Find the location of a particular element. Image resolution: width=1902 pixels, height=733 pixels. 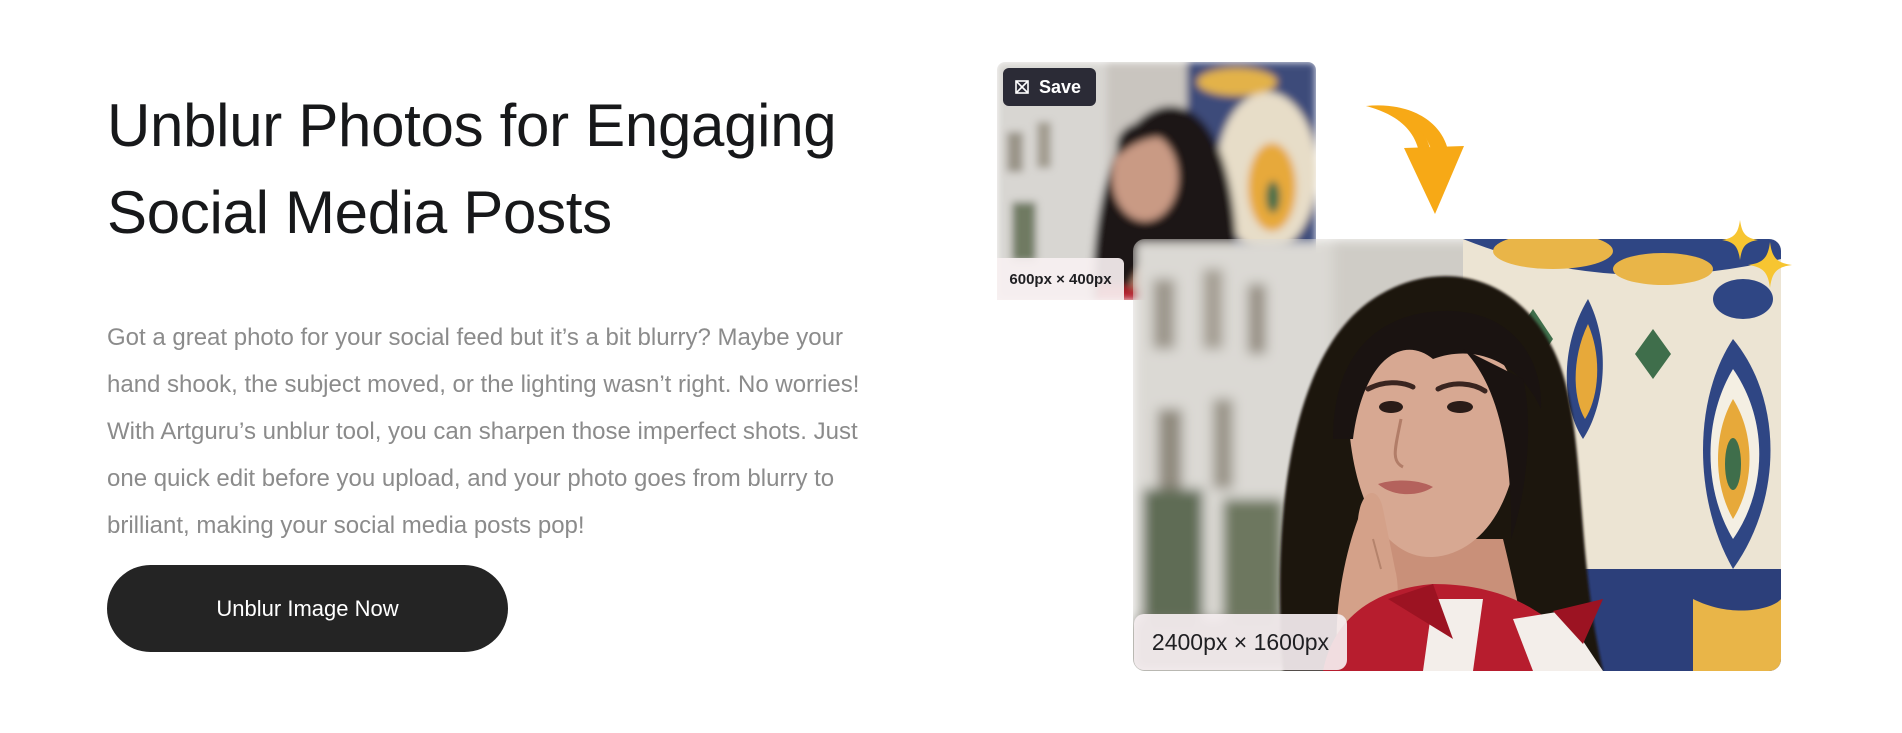

watermark-icon is located at coordinates (1022, 87).